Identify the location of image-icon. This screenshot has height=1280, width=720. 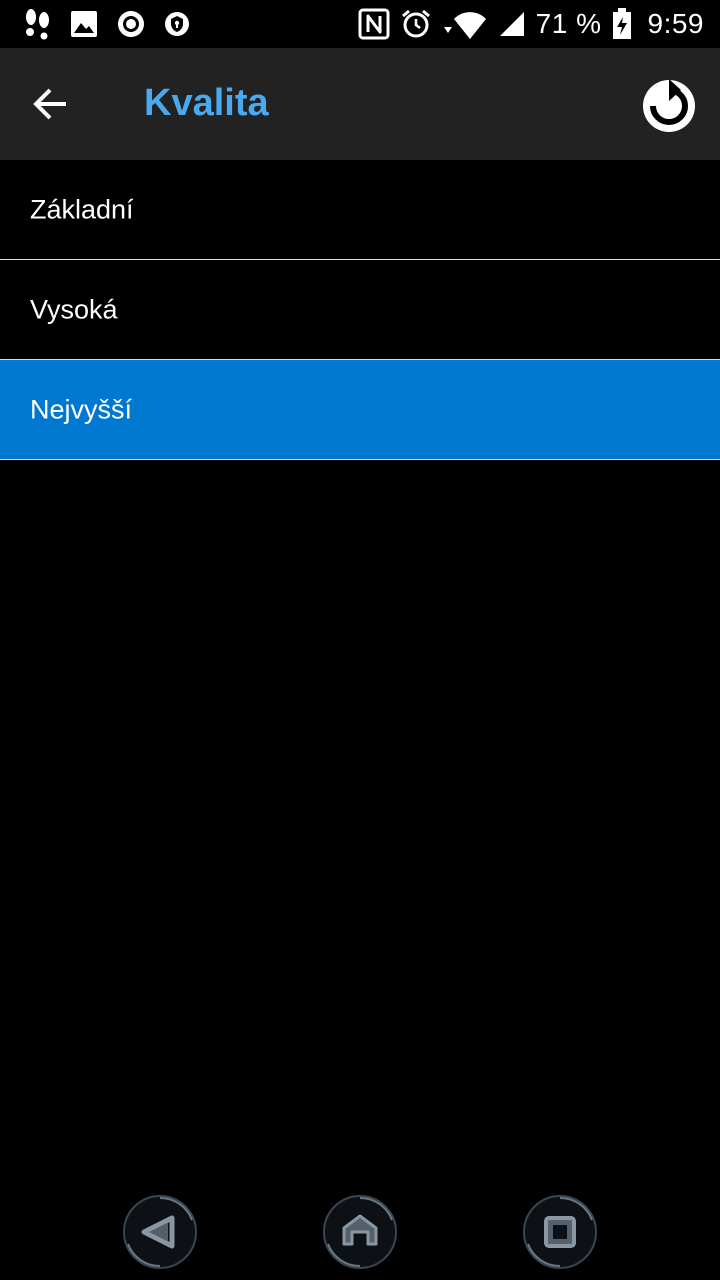
(84, 24).